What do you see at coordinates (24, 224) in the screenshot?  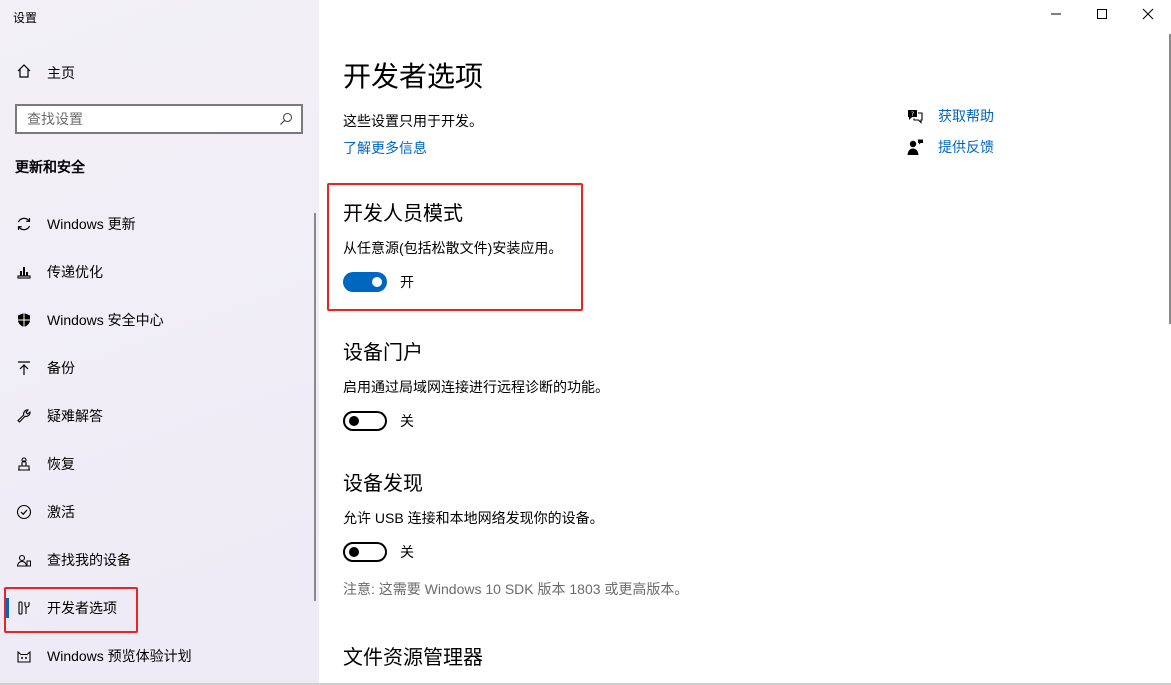 I see `sync-icon` at bounding box center [24, 224].